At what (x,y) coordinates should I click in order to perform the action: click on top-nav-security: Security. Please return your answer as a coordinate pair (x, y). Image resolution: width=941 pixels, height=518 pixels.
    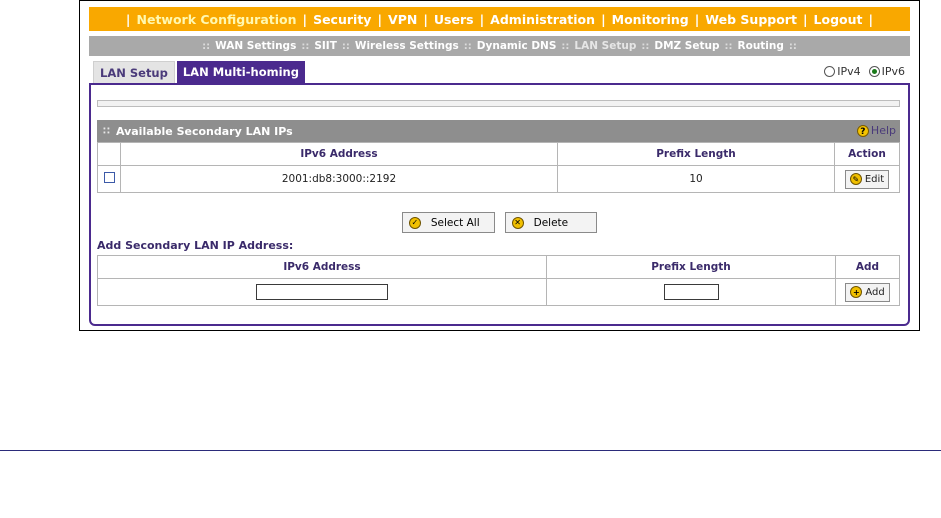
    Looking at the image, I should click on (342, 19).